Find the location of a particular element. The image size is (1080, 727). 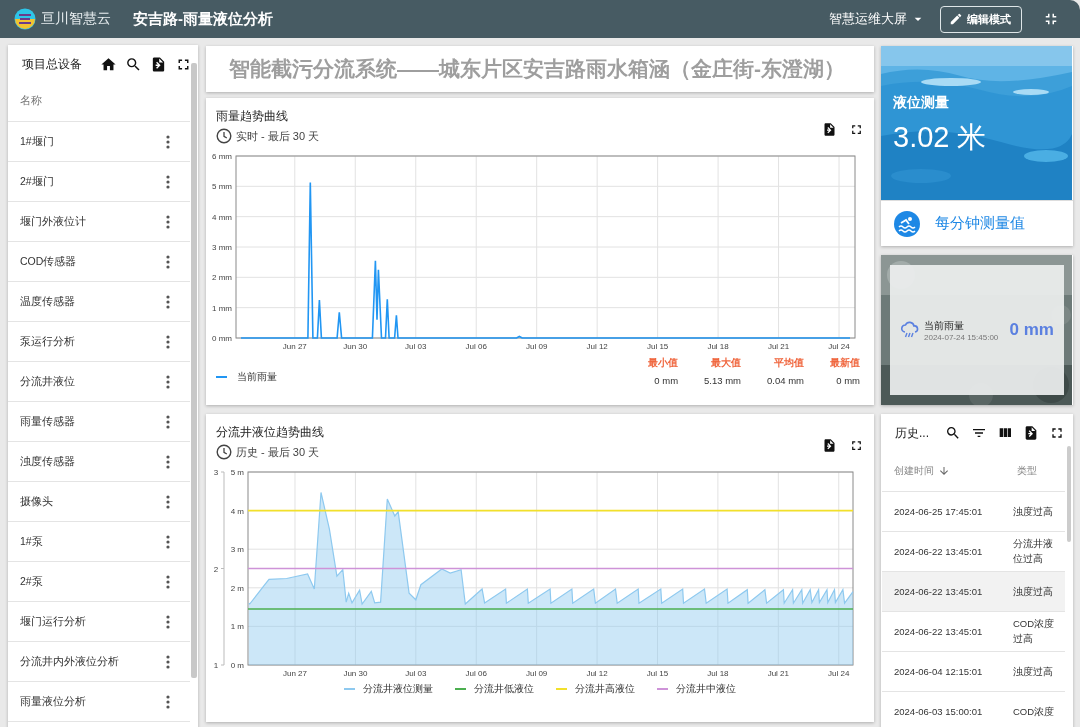

table-row: 2024-06-03 15:00:01 COD浓度 is located at coordinates (973, 709).